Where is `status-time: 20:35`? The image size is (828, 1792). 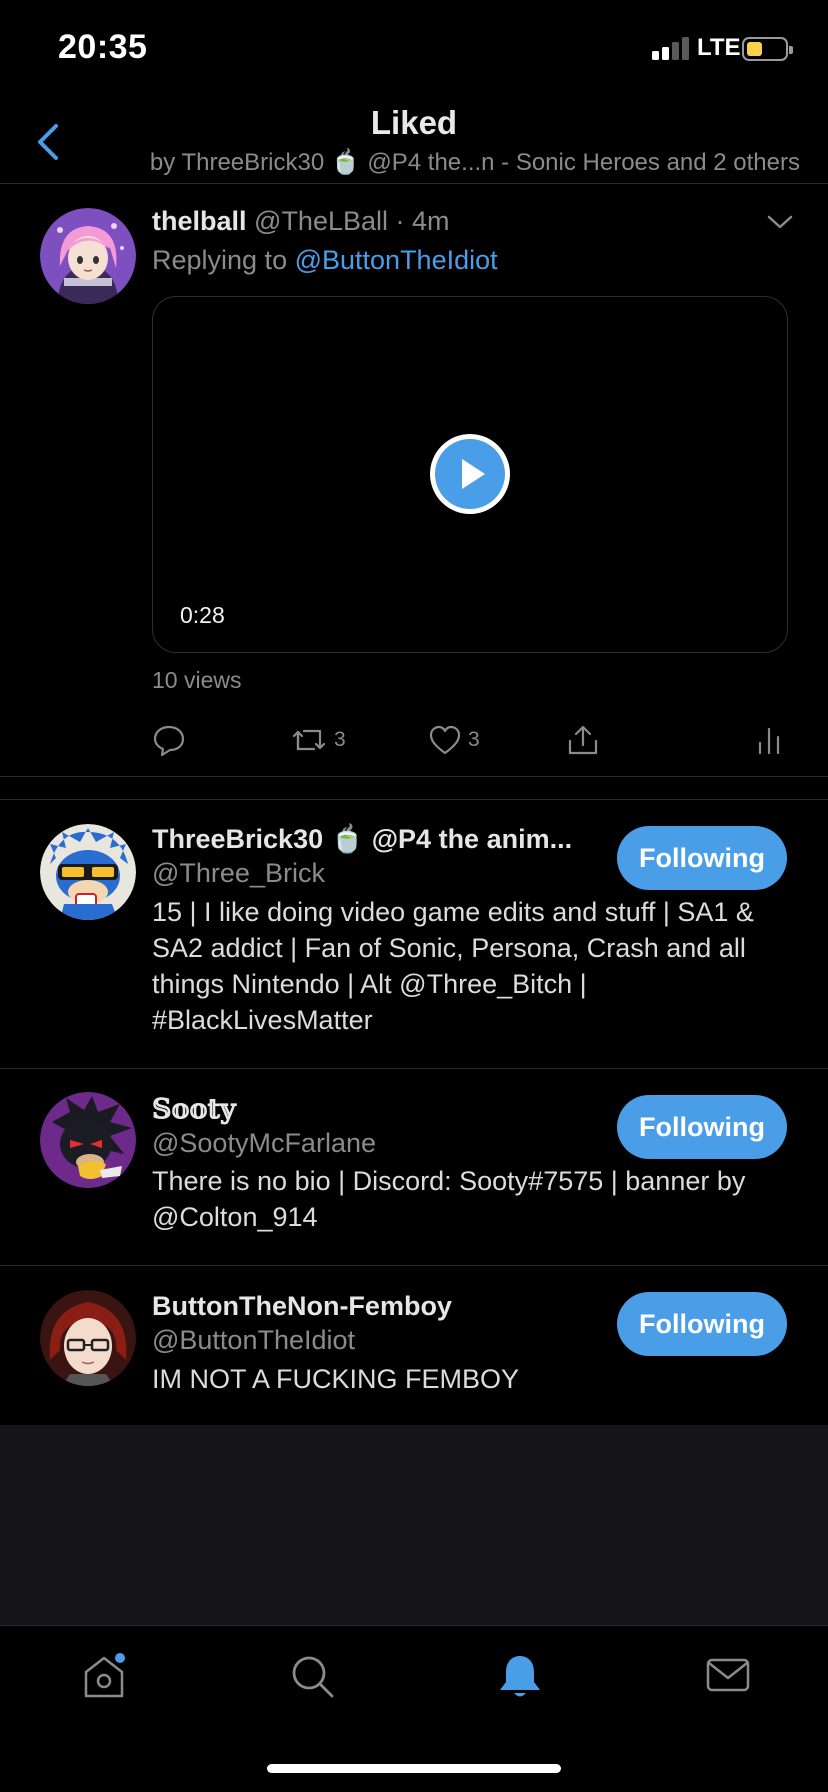
status-time: 20:35 is located at coordinates (103, 47).